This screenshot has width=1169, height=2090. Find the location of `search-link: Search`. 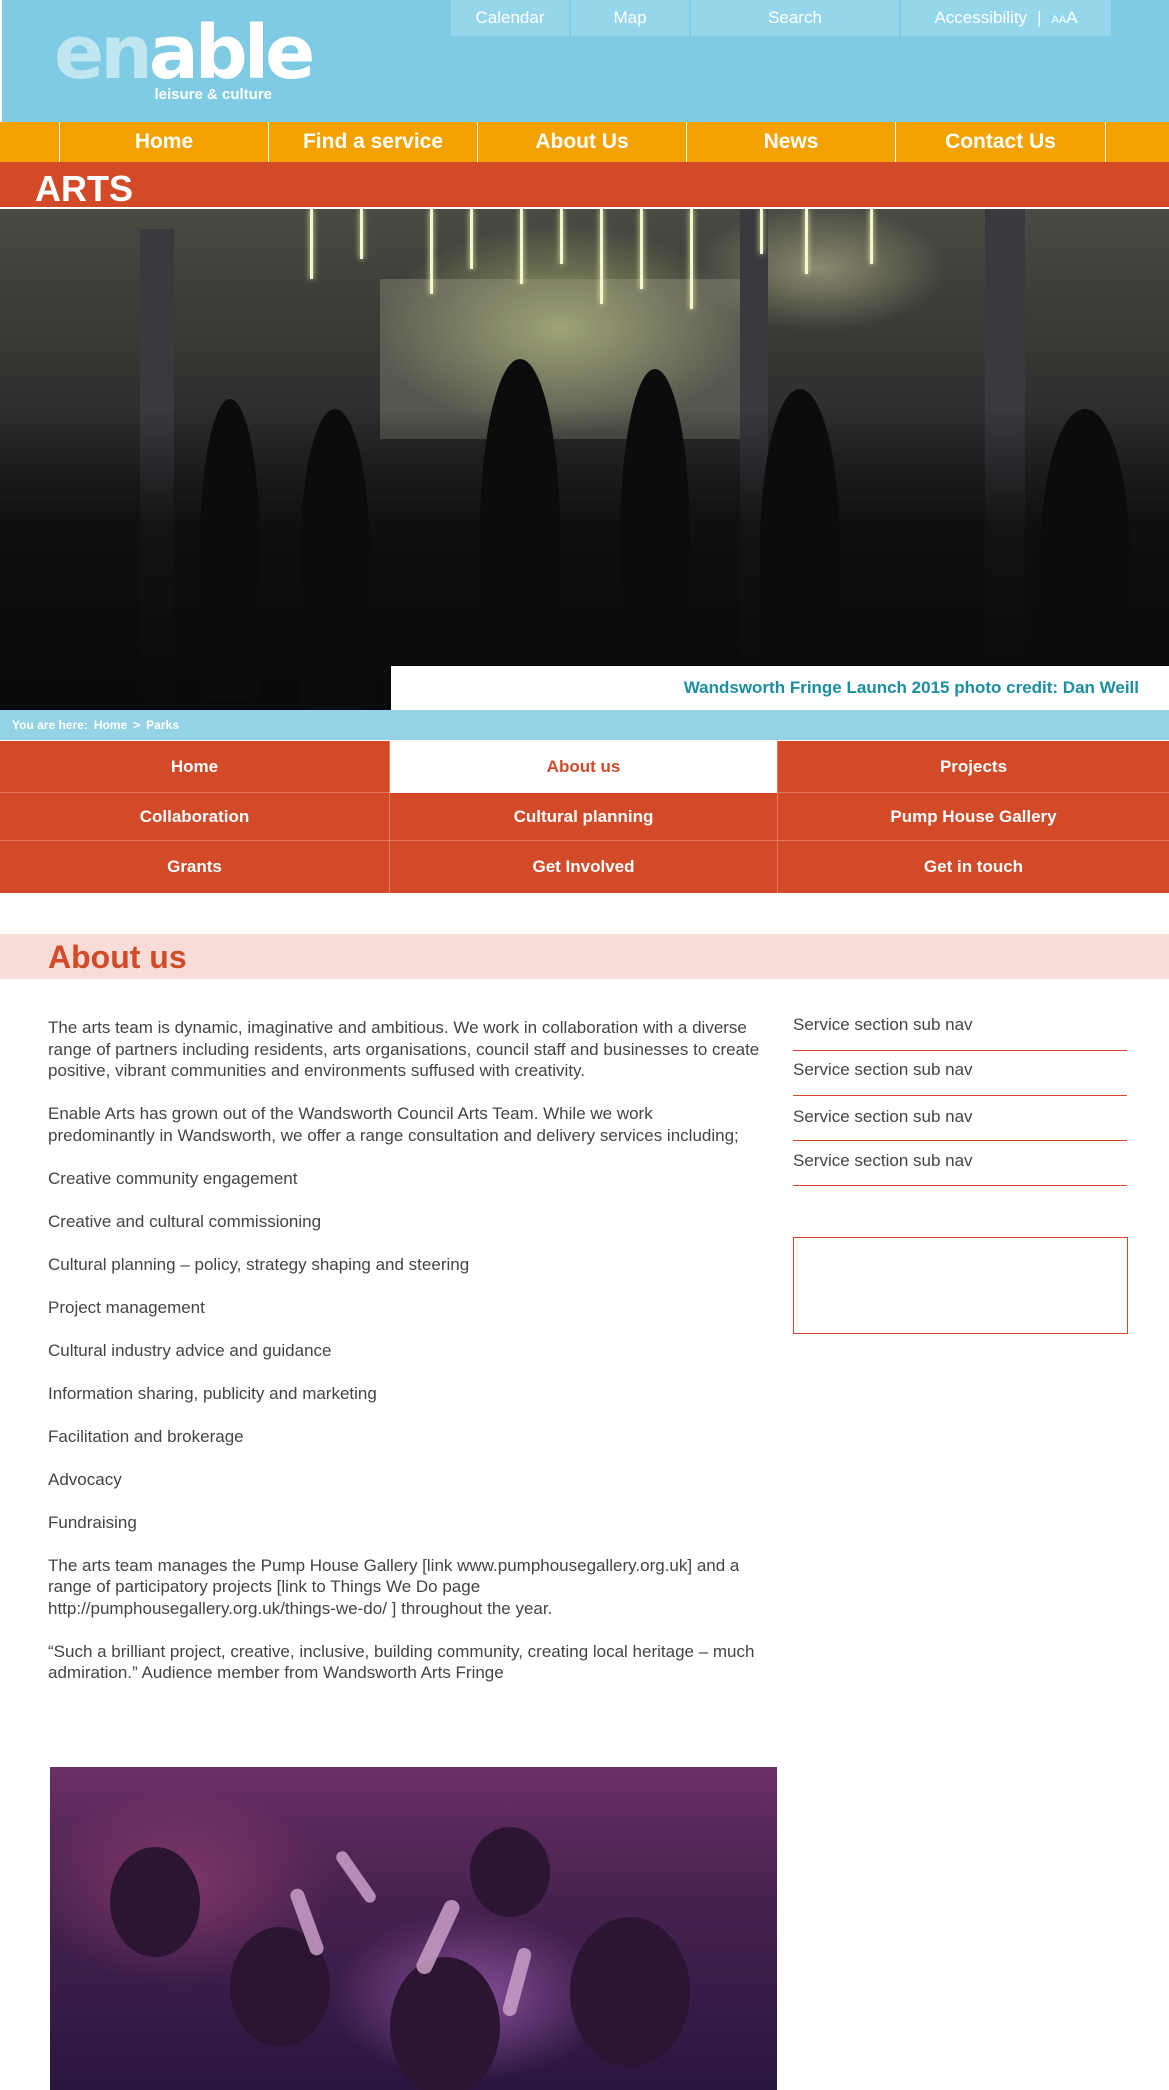

search-link: Search is located at coordinates (795, 18).